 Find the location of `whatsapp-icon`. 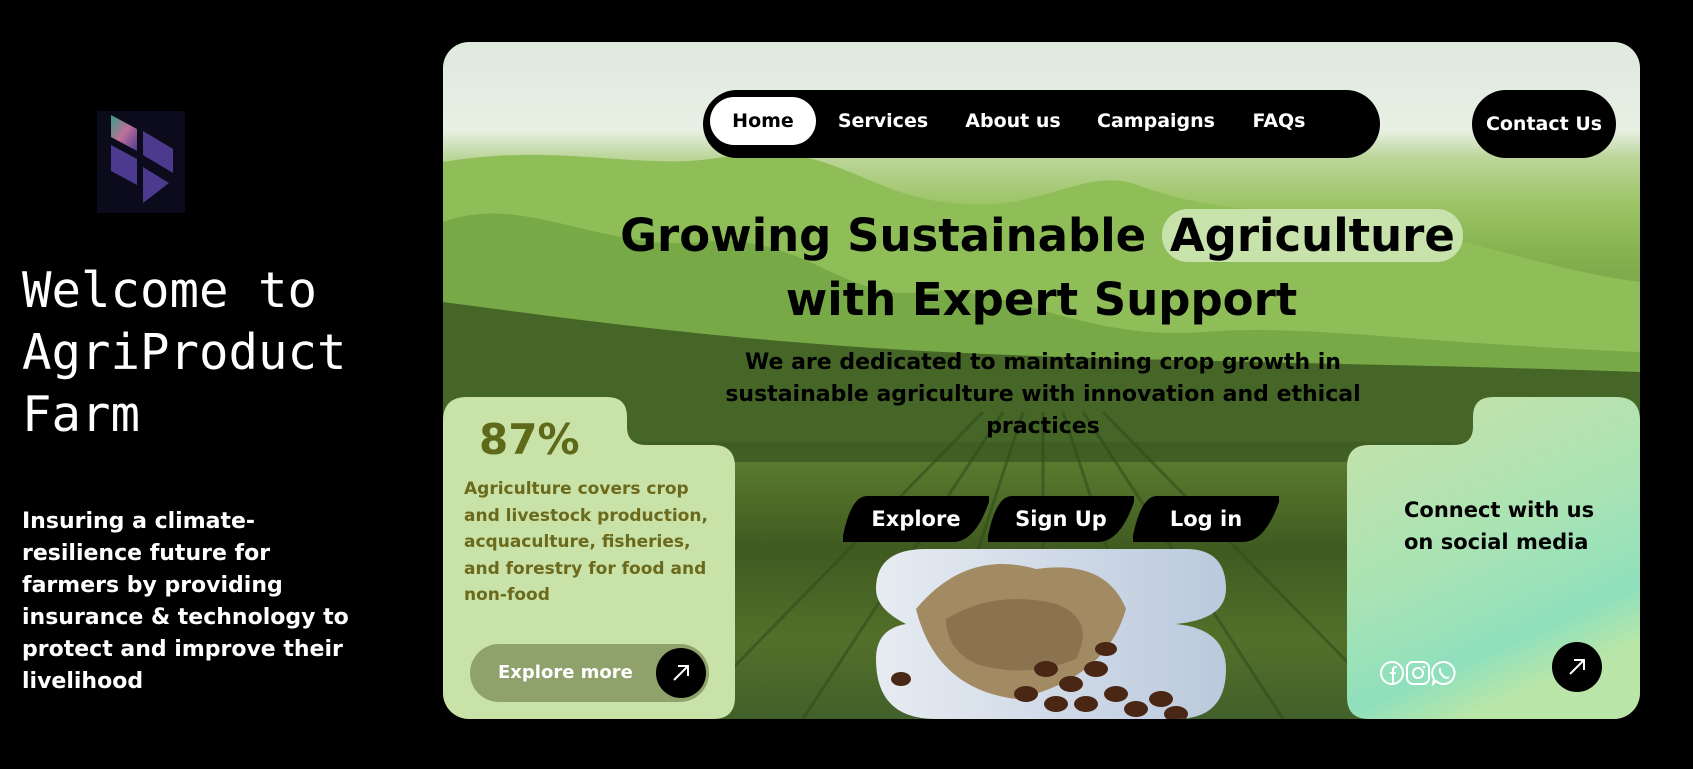

whatsapp-icon is located at coordinates (1444, 673).